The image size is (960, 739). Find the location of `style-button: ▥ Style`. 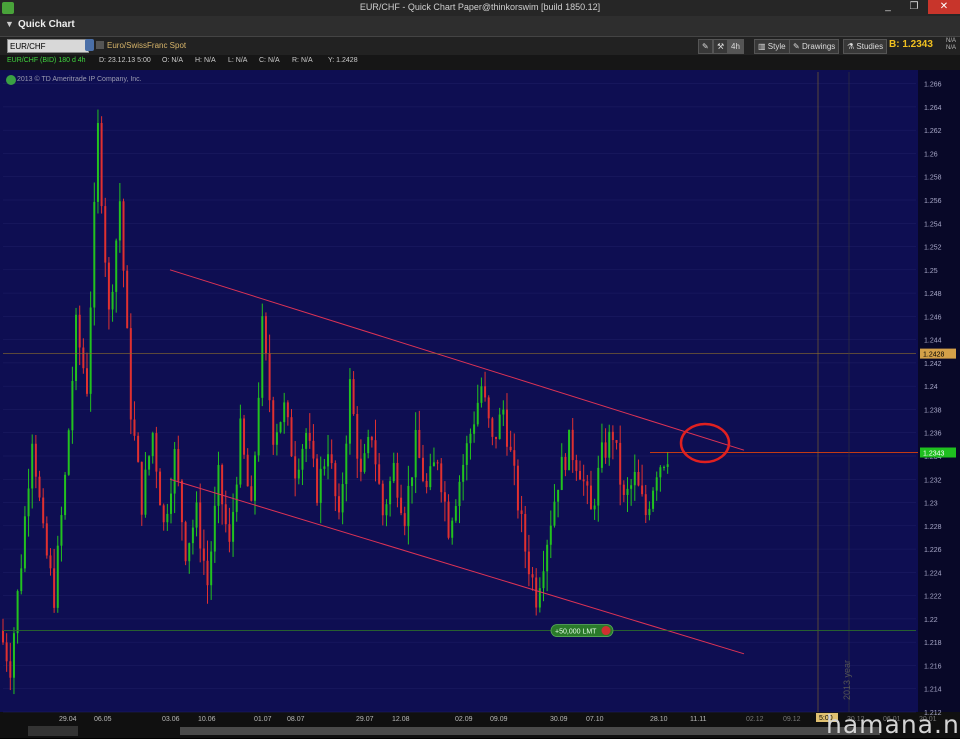

style-button: ▥ Style is located at coordinates (772, 46).